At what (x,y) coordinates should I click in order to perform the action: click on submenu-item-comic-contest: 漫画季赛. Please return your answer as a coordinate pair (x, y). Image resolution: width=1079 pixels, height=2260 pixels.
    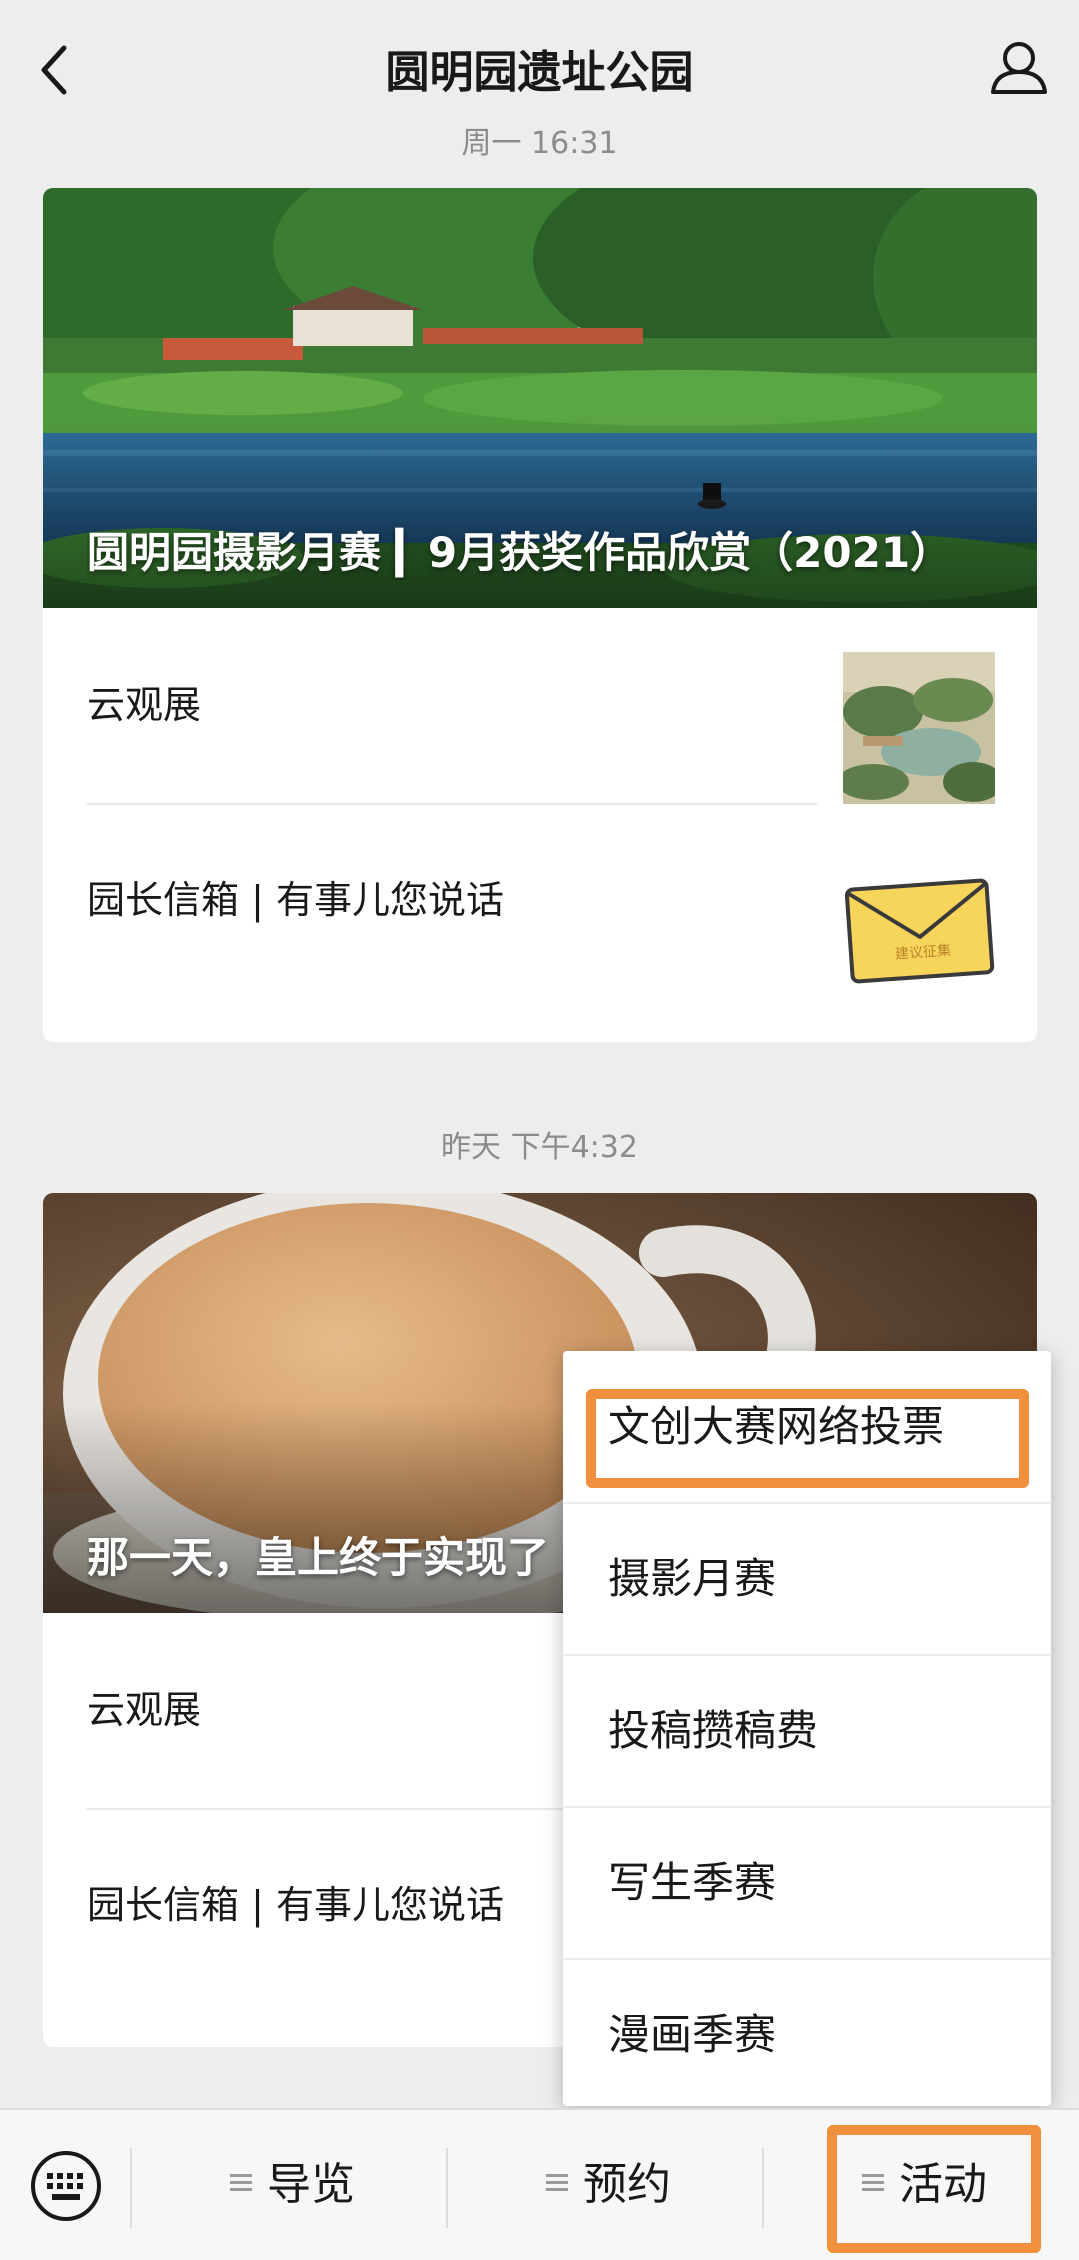
    Looking at the image, I should click on (807, 2034).